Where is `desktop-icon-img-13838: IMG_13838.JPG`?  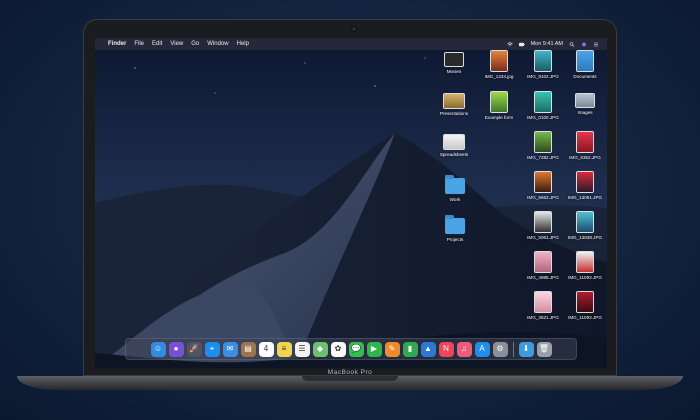
desktop-icon-img-13838: IMG_13838.JPG is located at coordinates (585, 226).